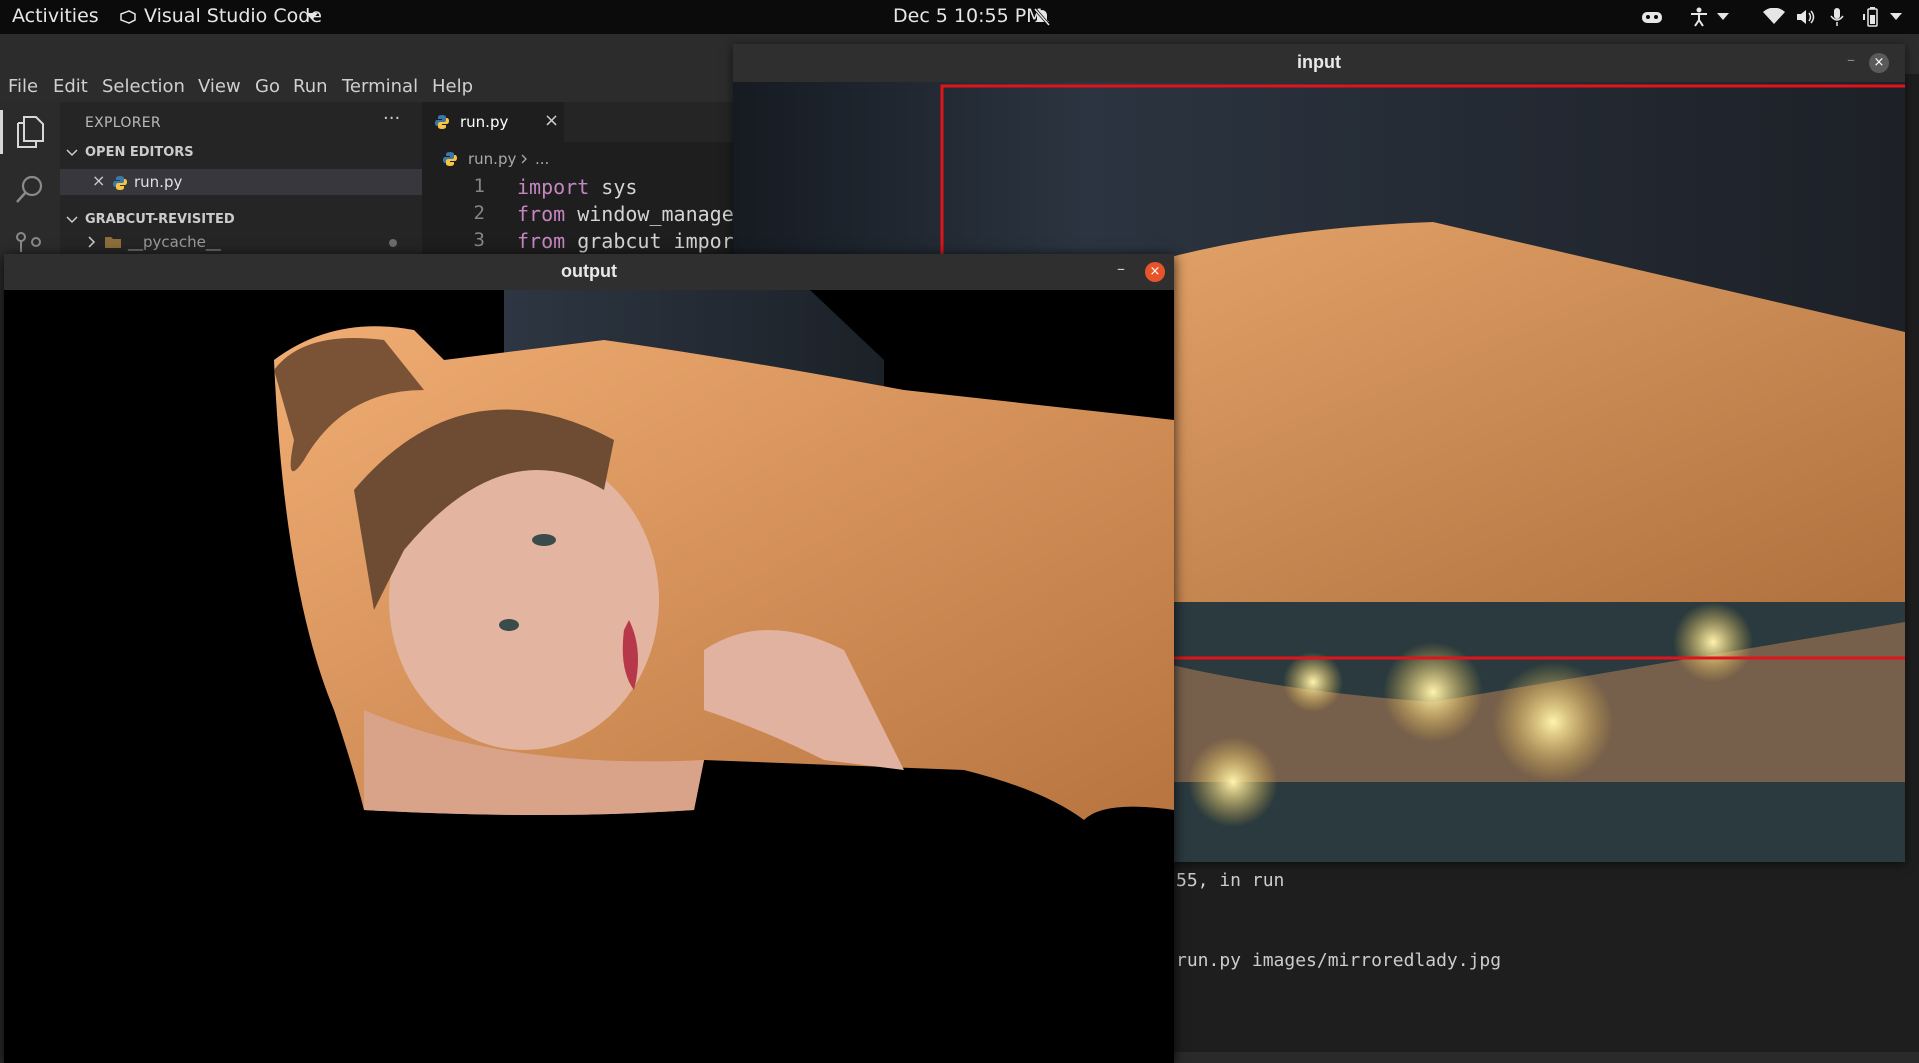  Describe the element at coordinates (1872, 17) in the screenshot. I see `battery-icon` at that location.